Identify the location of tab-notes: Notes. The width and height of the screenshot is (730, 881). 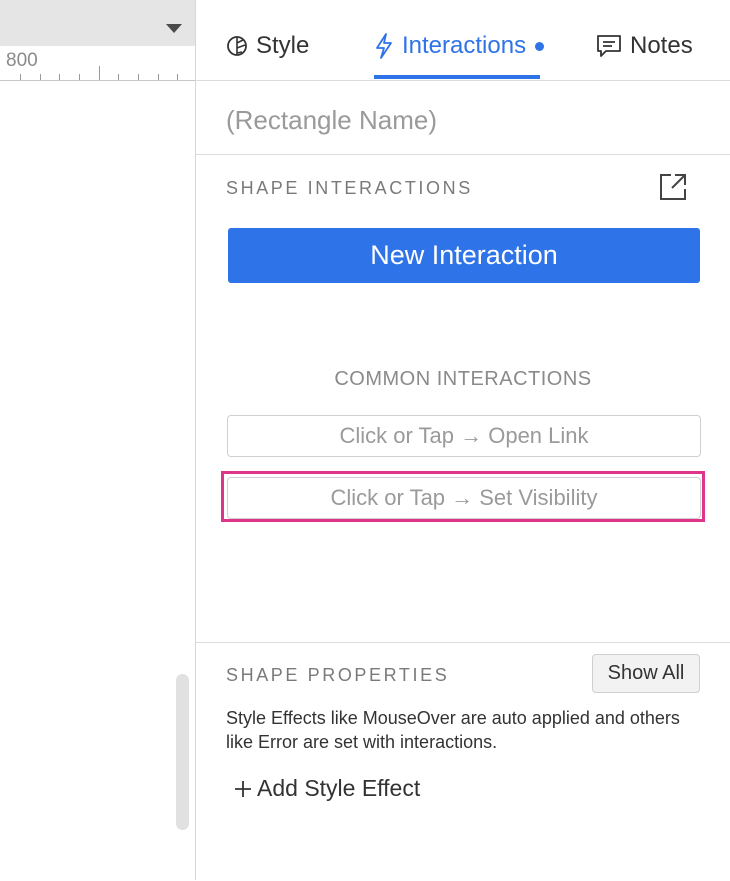
(644, 46).